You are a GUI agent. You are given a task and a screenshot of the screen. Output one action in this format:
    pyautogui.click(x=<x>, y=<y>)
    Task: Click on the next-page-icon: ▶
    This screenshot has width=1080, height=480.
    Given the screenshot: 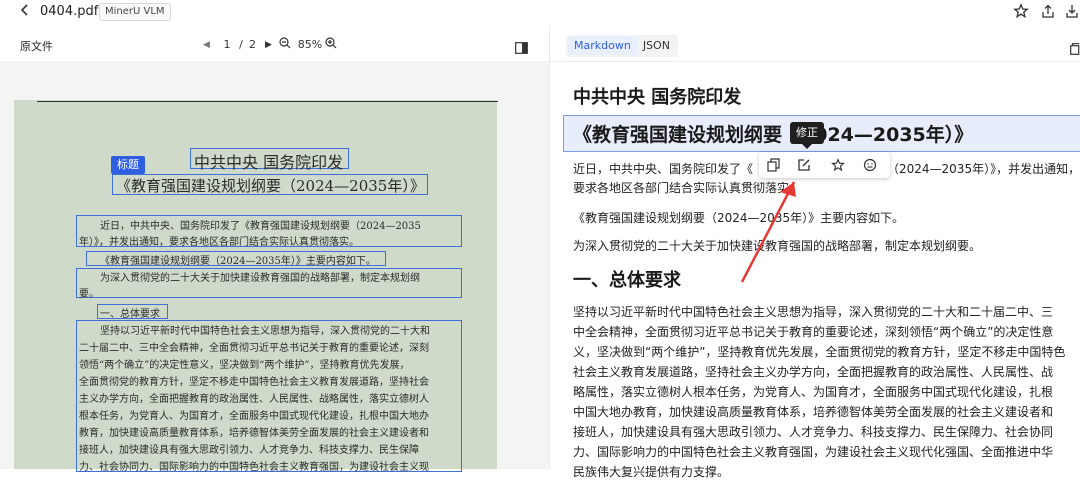 What is the action you would take?
    pyautogui.click(x=272, y=45)
    